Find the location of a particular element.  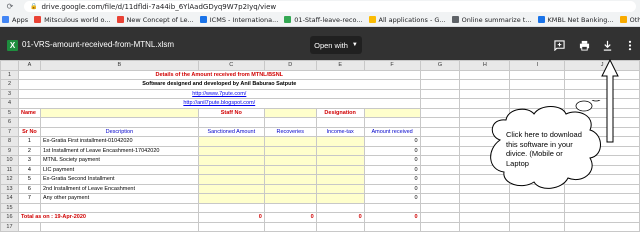

row-number: 10 is located at coordinates (9, 160).